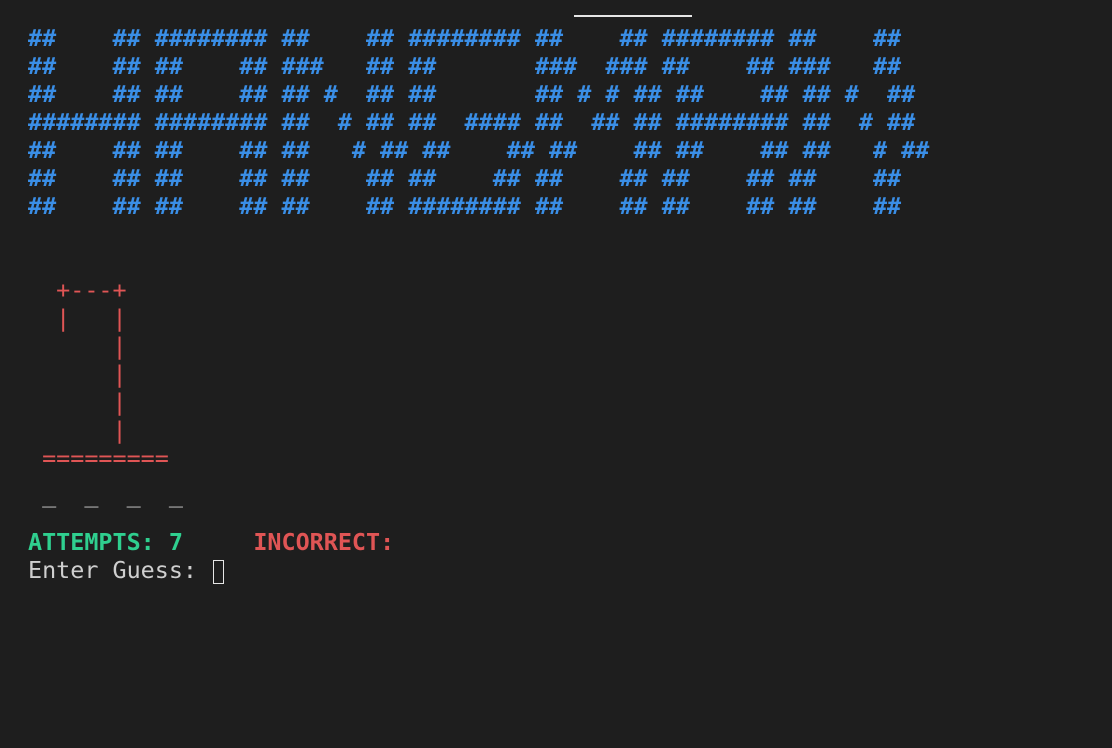 Image resolution: width=1112 pixels, height=748 pixels. I want to click on hidden-word-blanks: _ _ _ _, so click(105, 494).